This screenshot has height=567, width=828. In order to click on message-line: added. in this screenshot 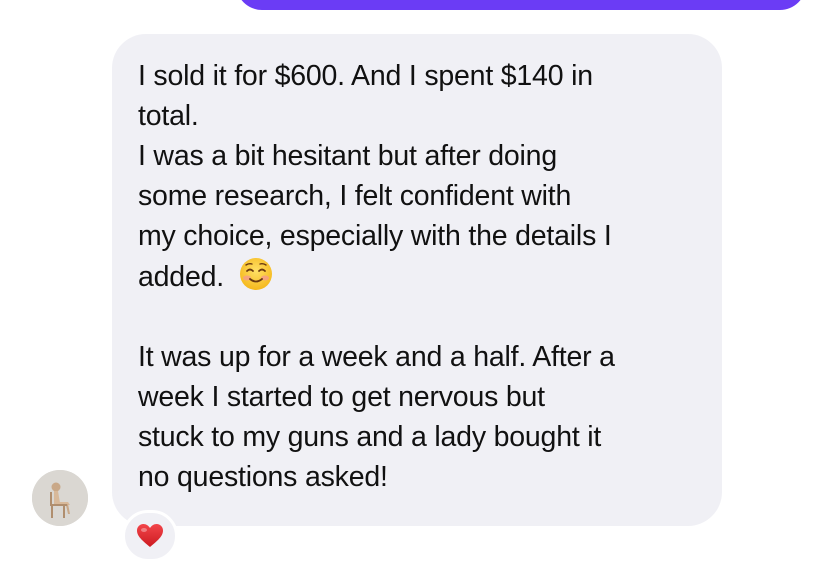, I will do `click(181, 277)`.